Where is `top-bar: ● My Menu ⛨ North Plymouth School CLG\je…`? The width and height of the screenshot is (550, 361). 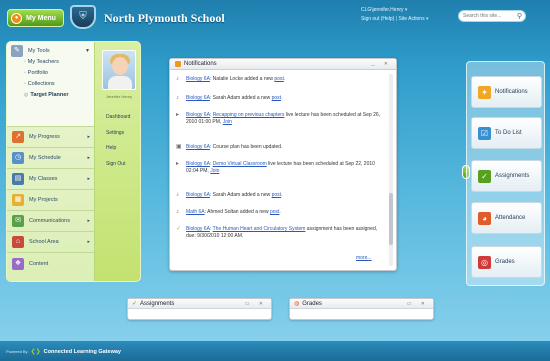 top-bar: ● My Menu ⛨ North Plymouth School CLG\je… is located at coordinates (275, 17).